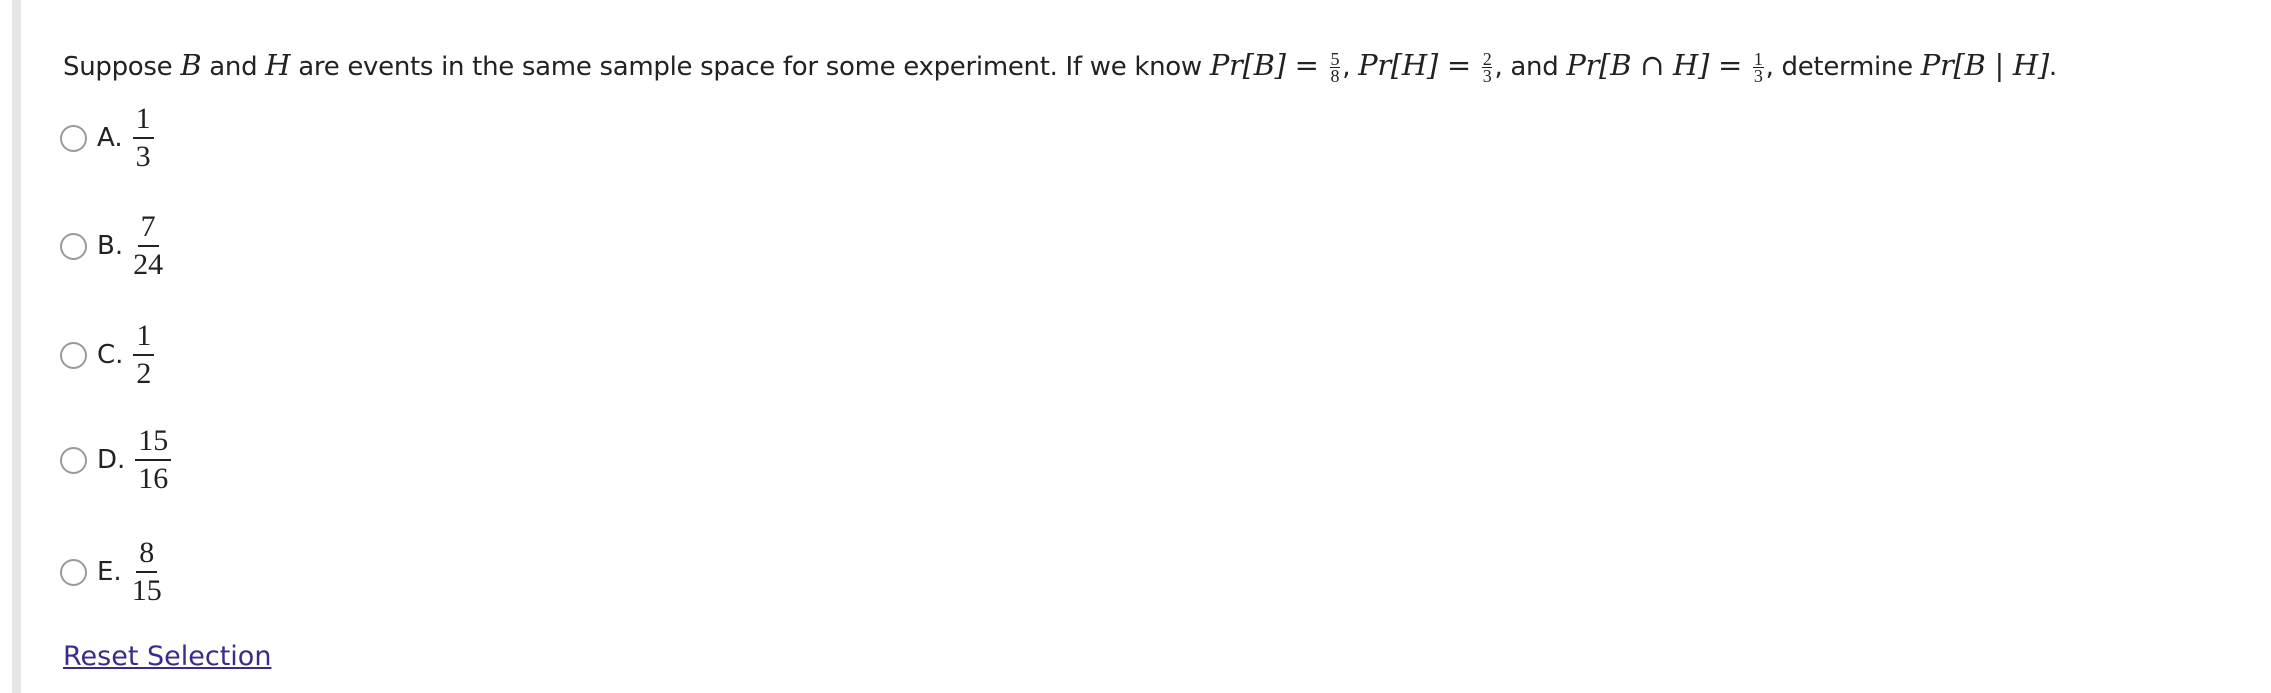 Image resolution: width=2271 pixels, height=693 pixels. I want to click on option-letter: D., so click(111, 460).